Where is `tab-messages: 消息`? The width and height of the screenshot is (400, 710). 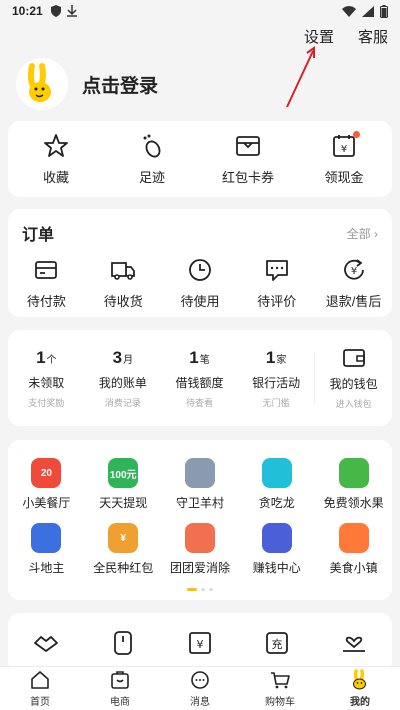
tab-messages: 消息 is located at coordinates (200, 688).